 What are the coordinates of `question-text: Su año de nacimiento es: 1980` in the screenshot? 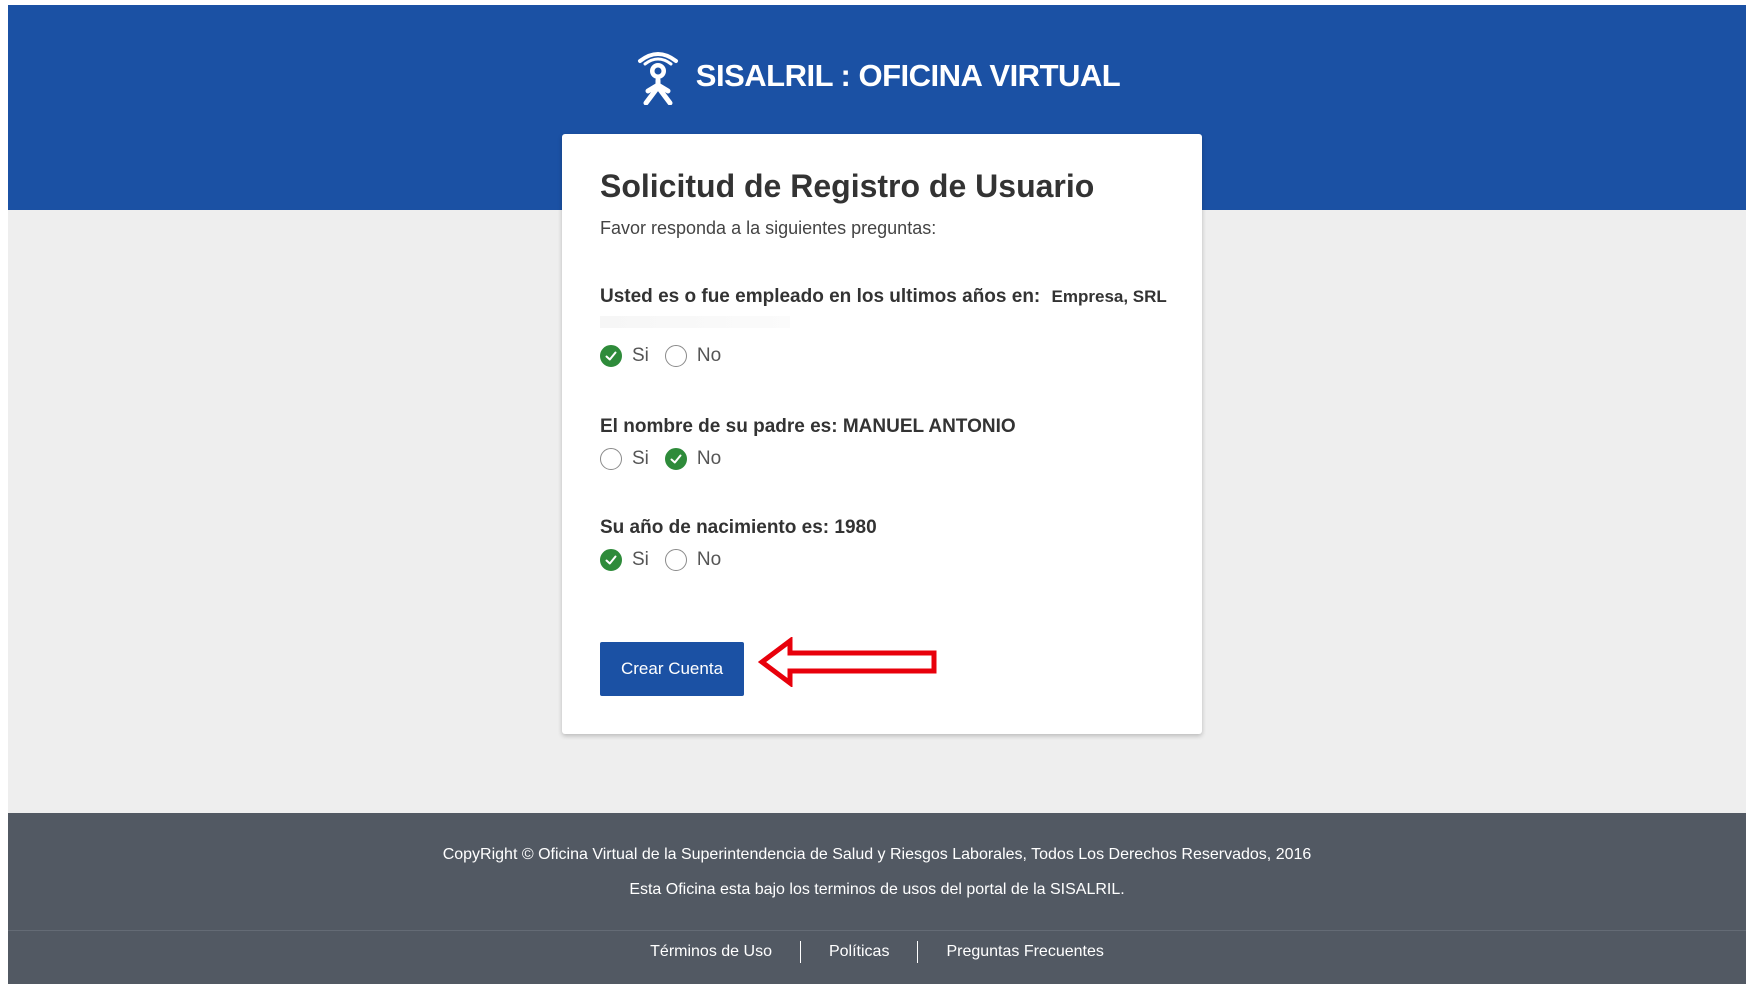 It's located at (890, 528).